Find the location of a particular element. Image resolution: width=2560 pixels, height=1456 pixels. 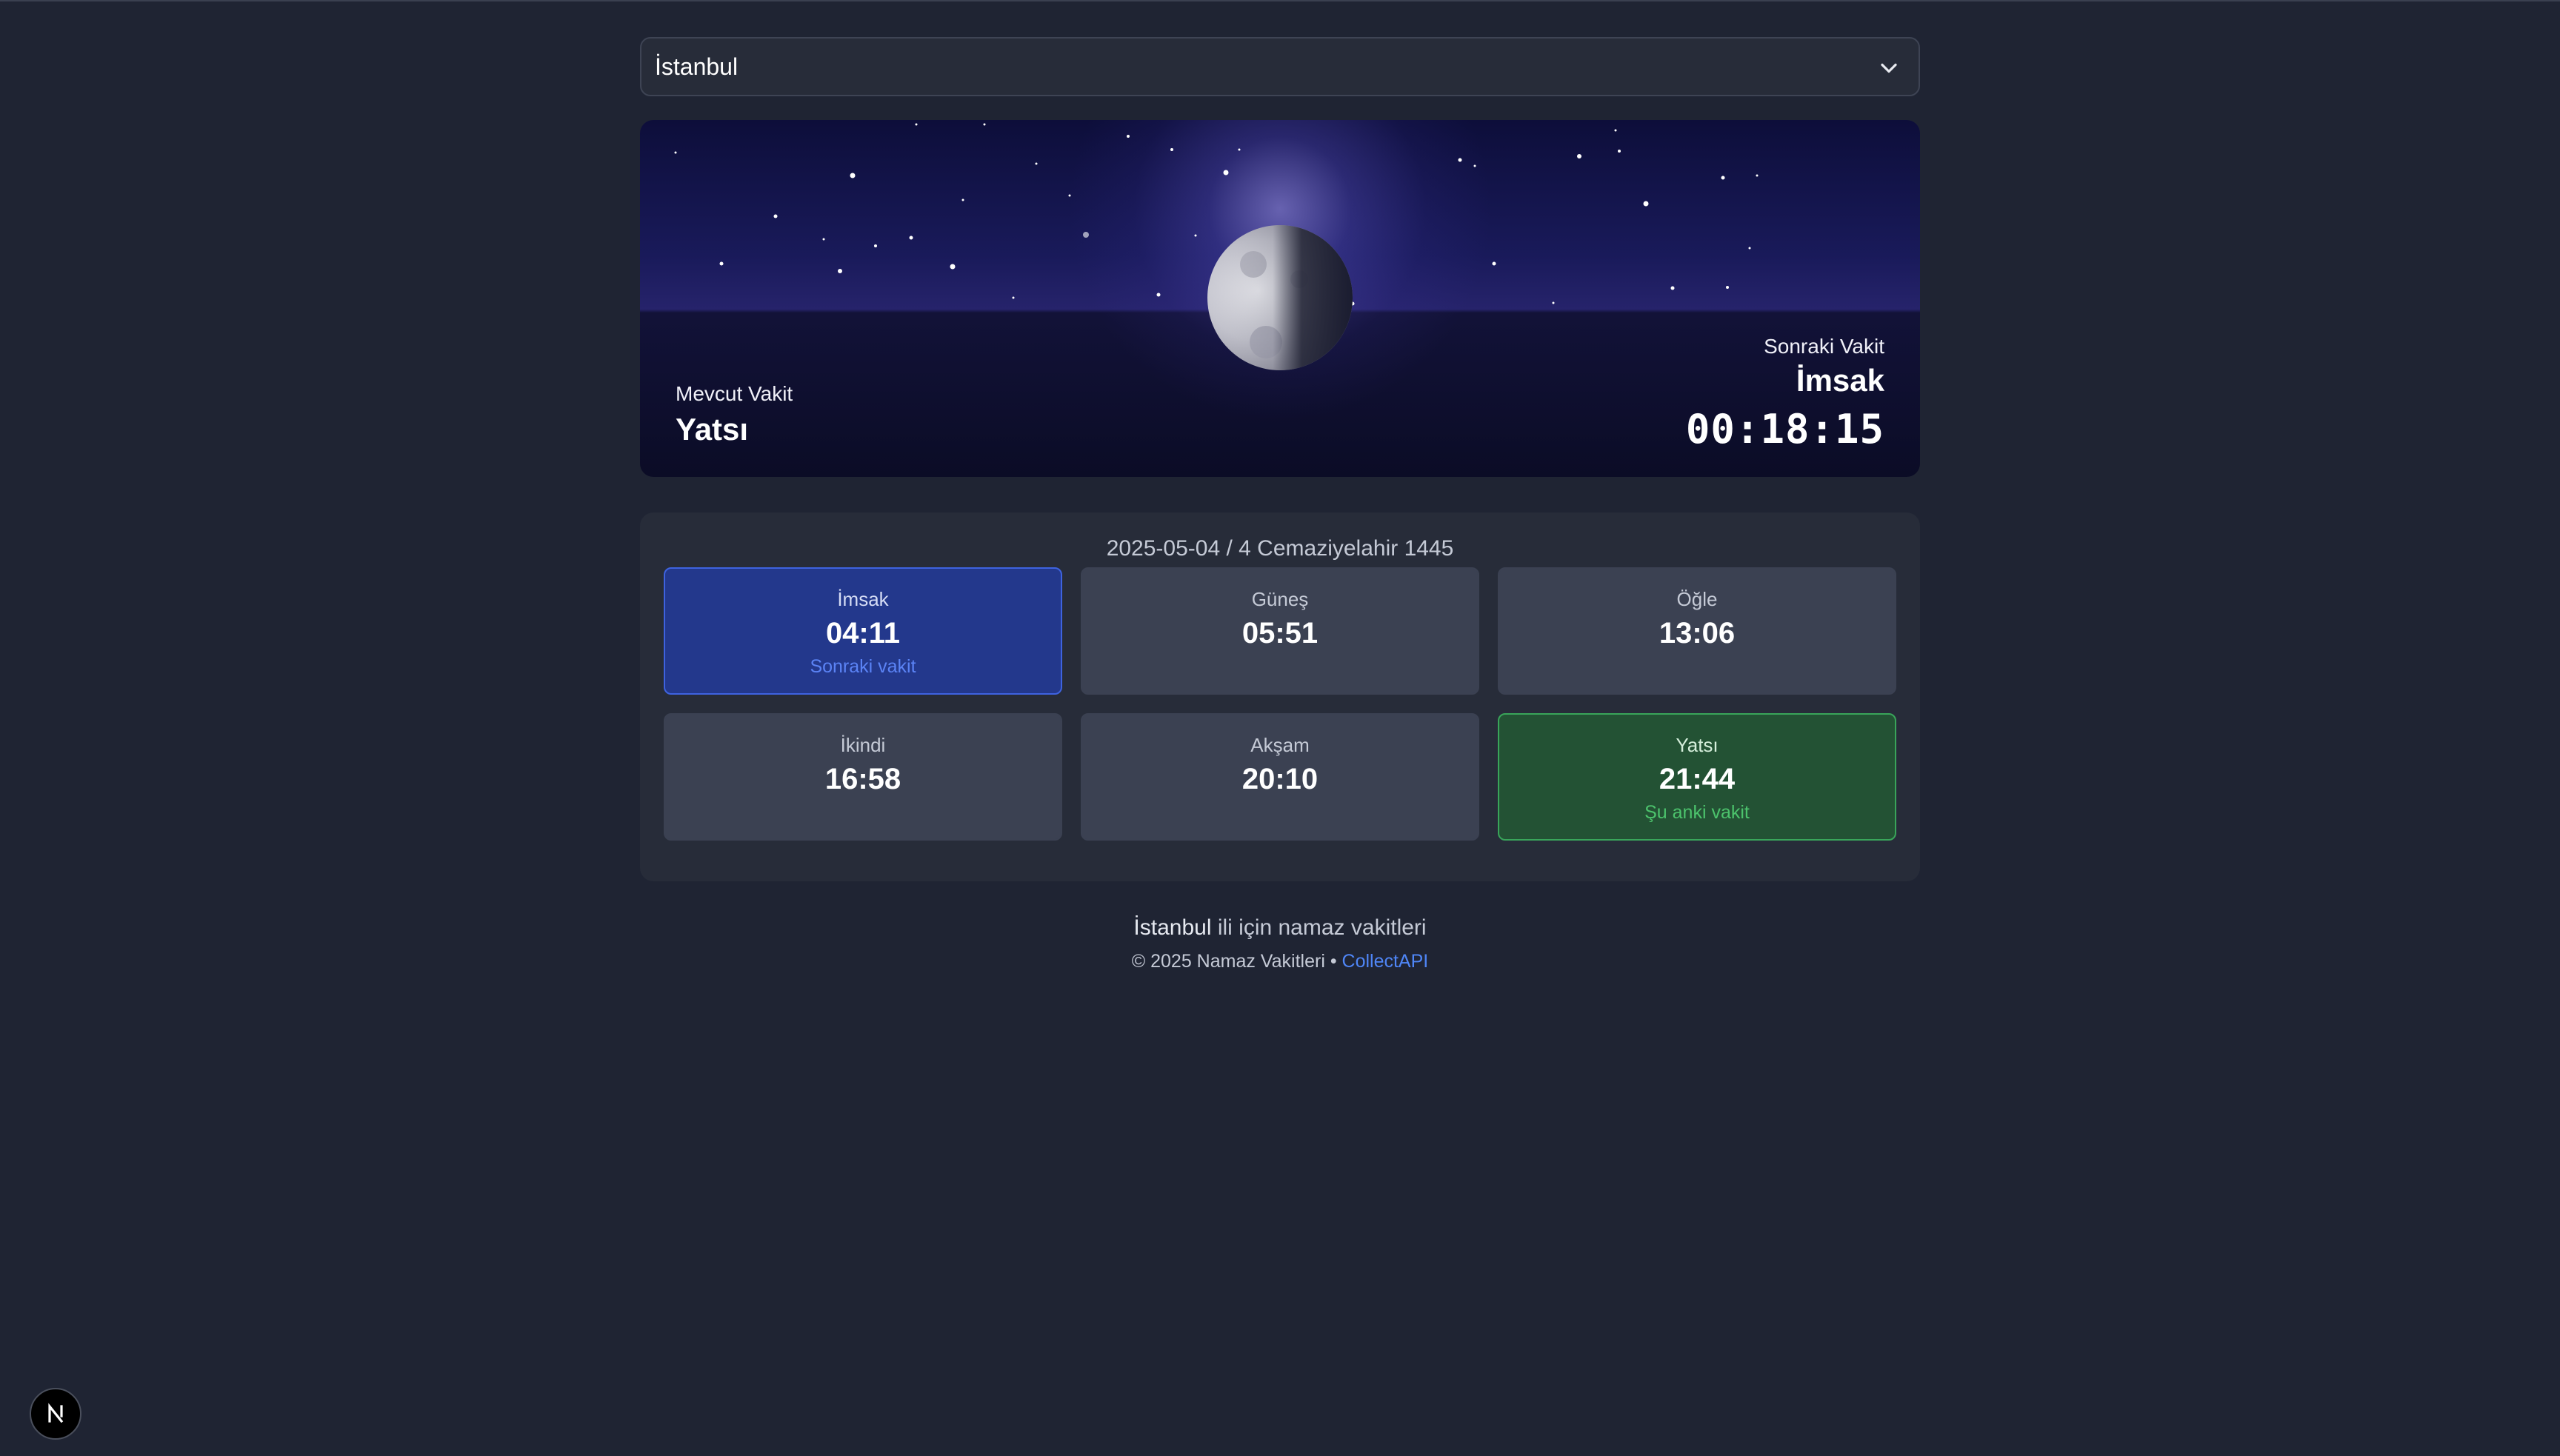

prayer-card-aksam: Akşam 20:10 is located at coordinates (1280, 777).